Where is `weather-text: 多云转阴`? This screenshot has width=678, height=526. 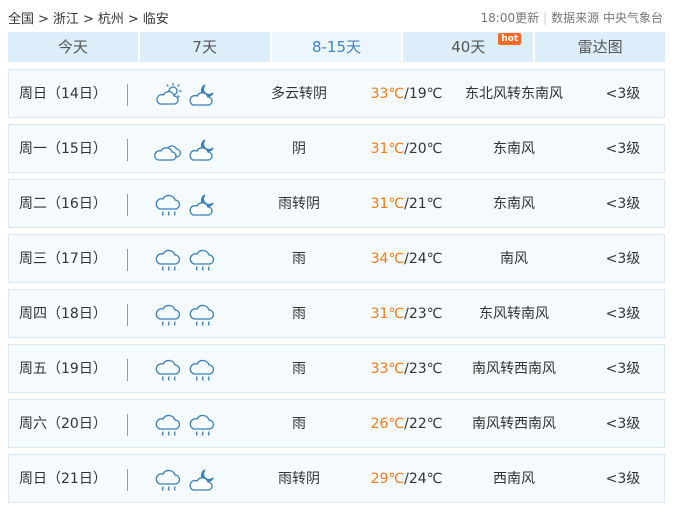 weather-text: 多云转阴 is located at coordinates (299, 94).